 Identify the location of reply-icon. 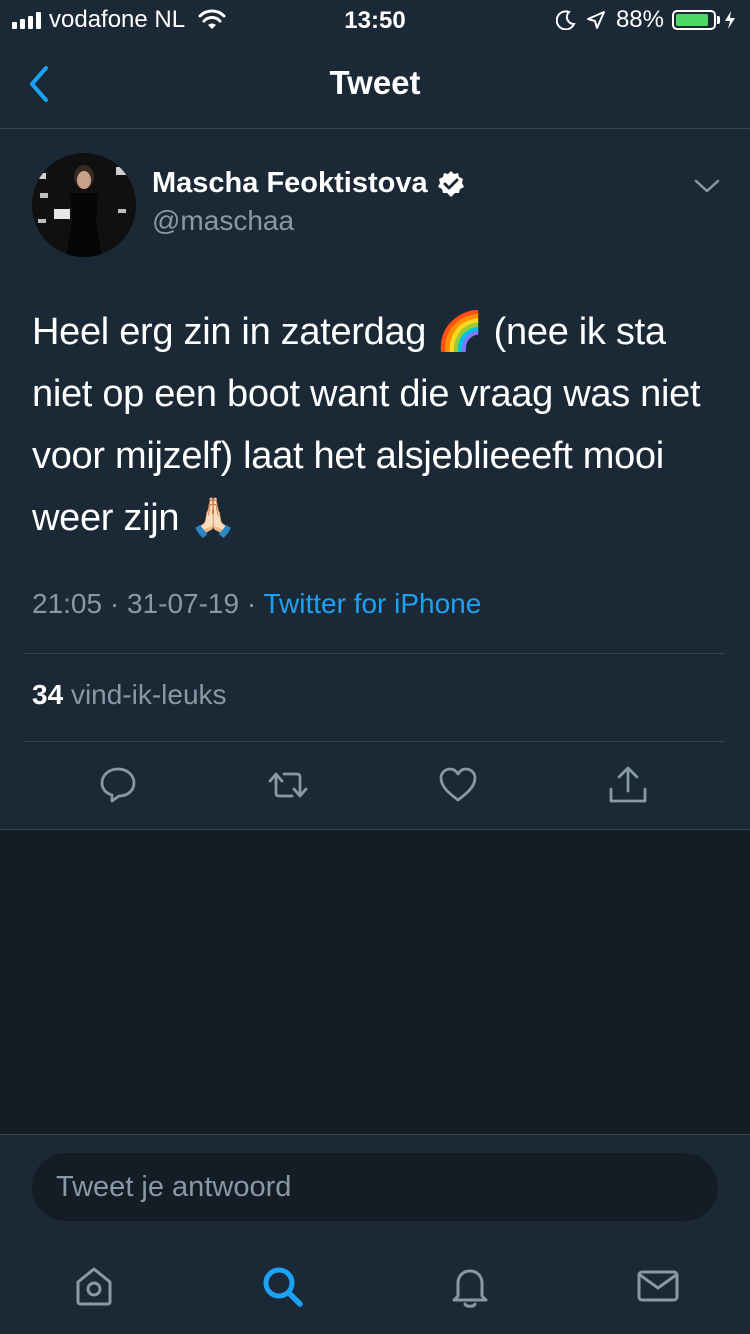
(118, 785).